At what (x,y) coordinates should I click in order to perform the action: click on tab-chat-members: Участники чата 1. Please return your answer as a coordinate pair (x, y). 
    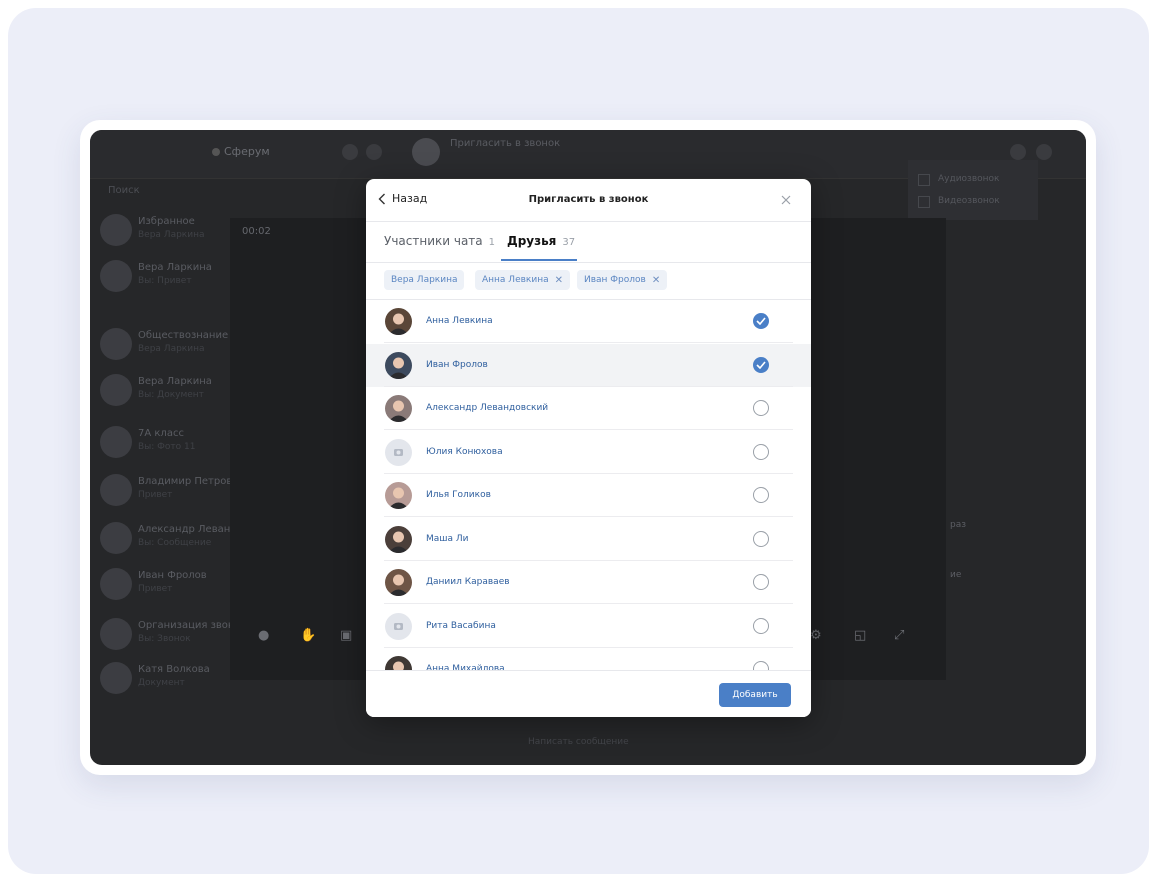
    Looking at the image, I should click on (439, 241).